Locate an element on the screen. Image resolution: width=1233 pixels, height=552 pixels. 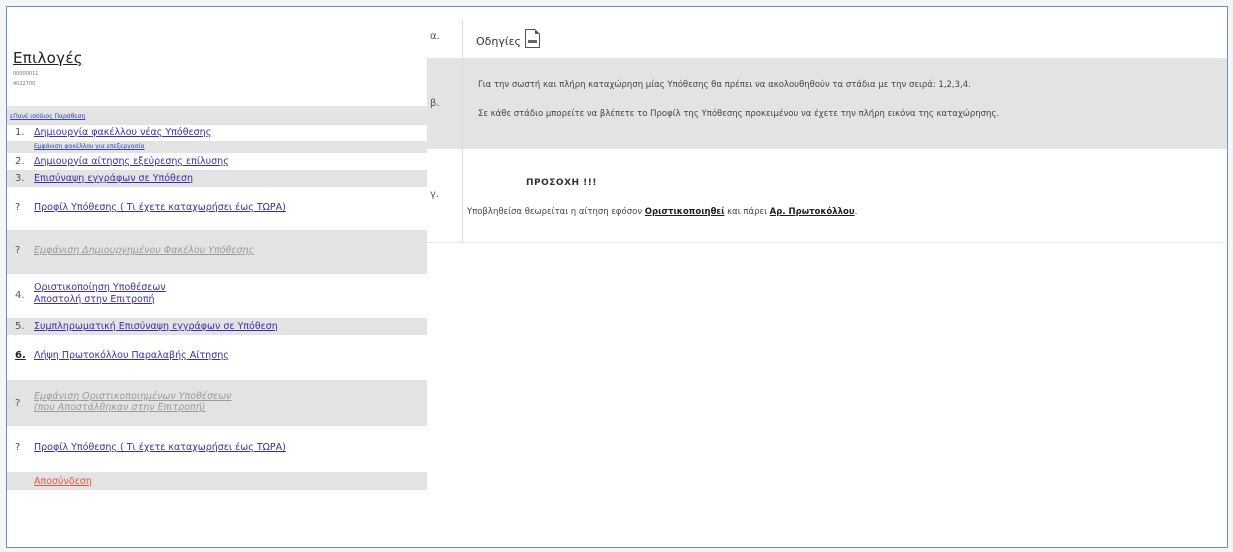
row-a-label: α. is located at coordinates (445, 39).